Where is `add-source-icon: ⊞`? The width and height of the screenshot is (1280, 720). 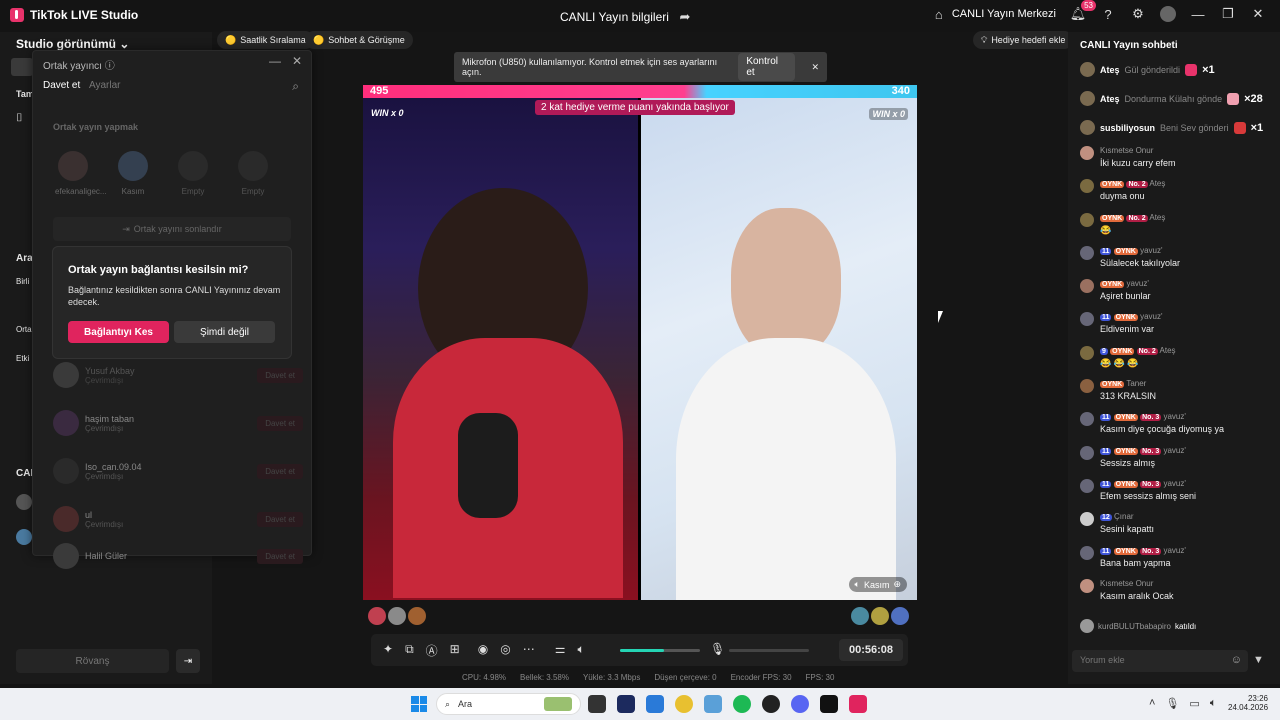
add-source-icon: ⊞ is located at coordinates (455, 650).